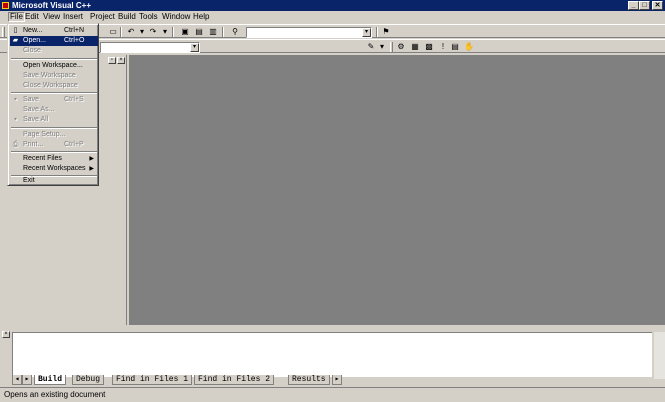 This screenshot has width=665, height=402. I want to click on menu-tools: Tools, so click(148, 17).